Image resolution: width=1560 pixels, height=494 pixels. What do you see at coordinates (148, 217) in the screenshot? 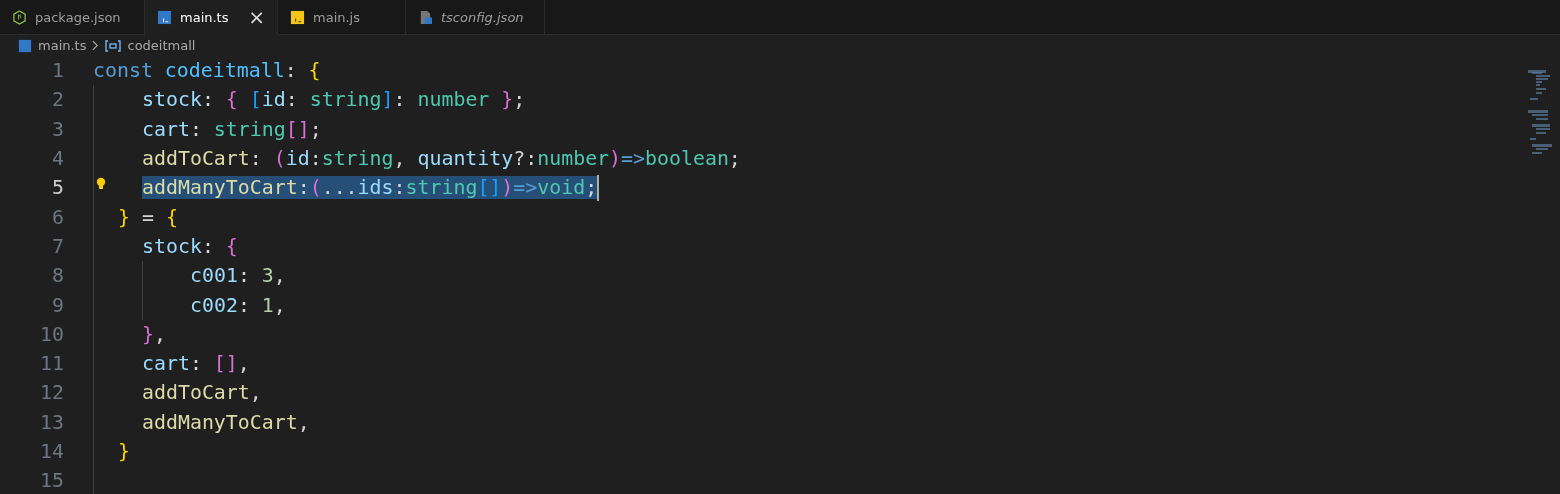
I see `code-line: } = {` at bounding box center [148, 217].